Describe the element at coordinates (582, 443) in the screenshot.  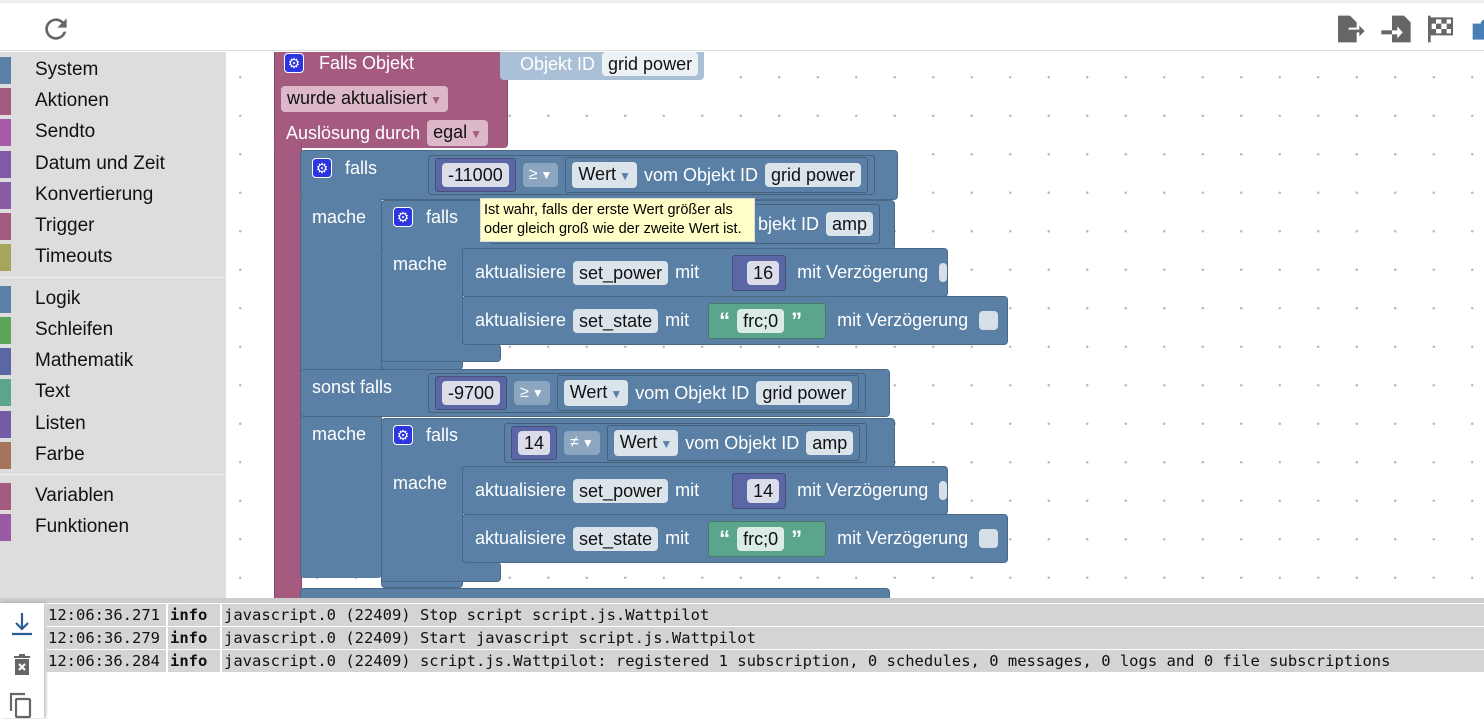
I see `operator-dropdown: ≠ ▼` at that location.